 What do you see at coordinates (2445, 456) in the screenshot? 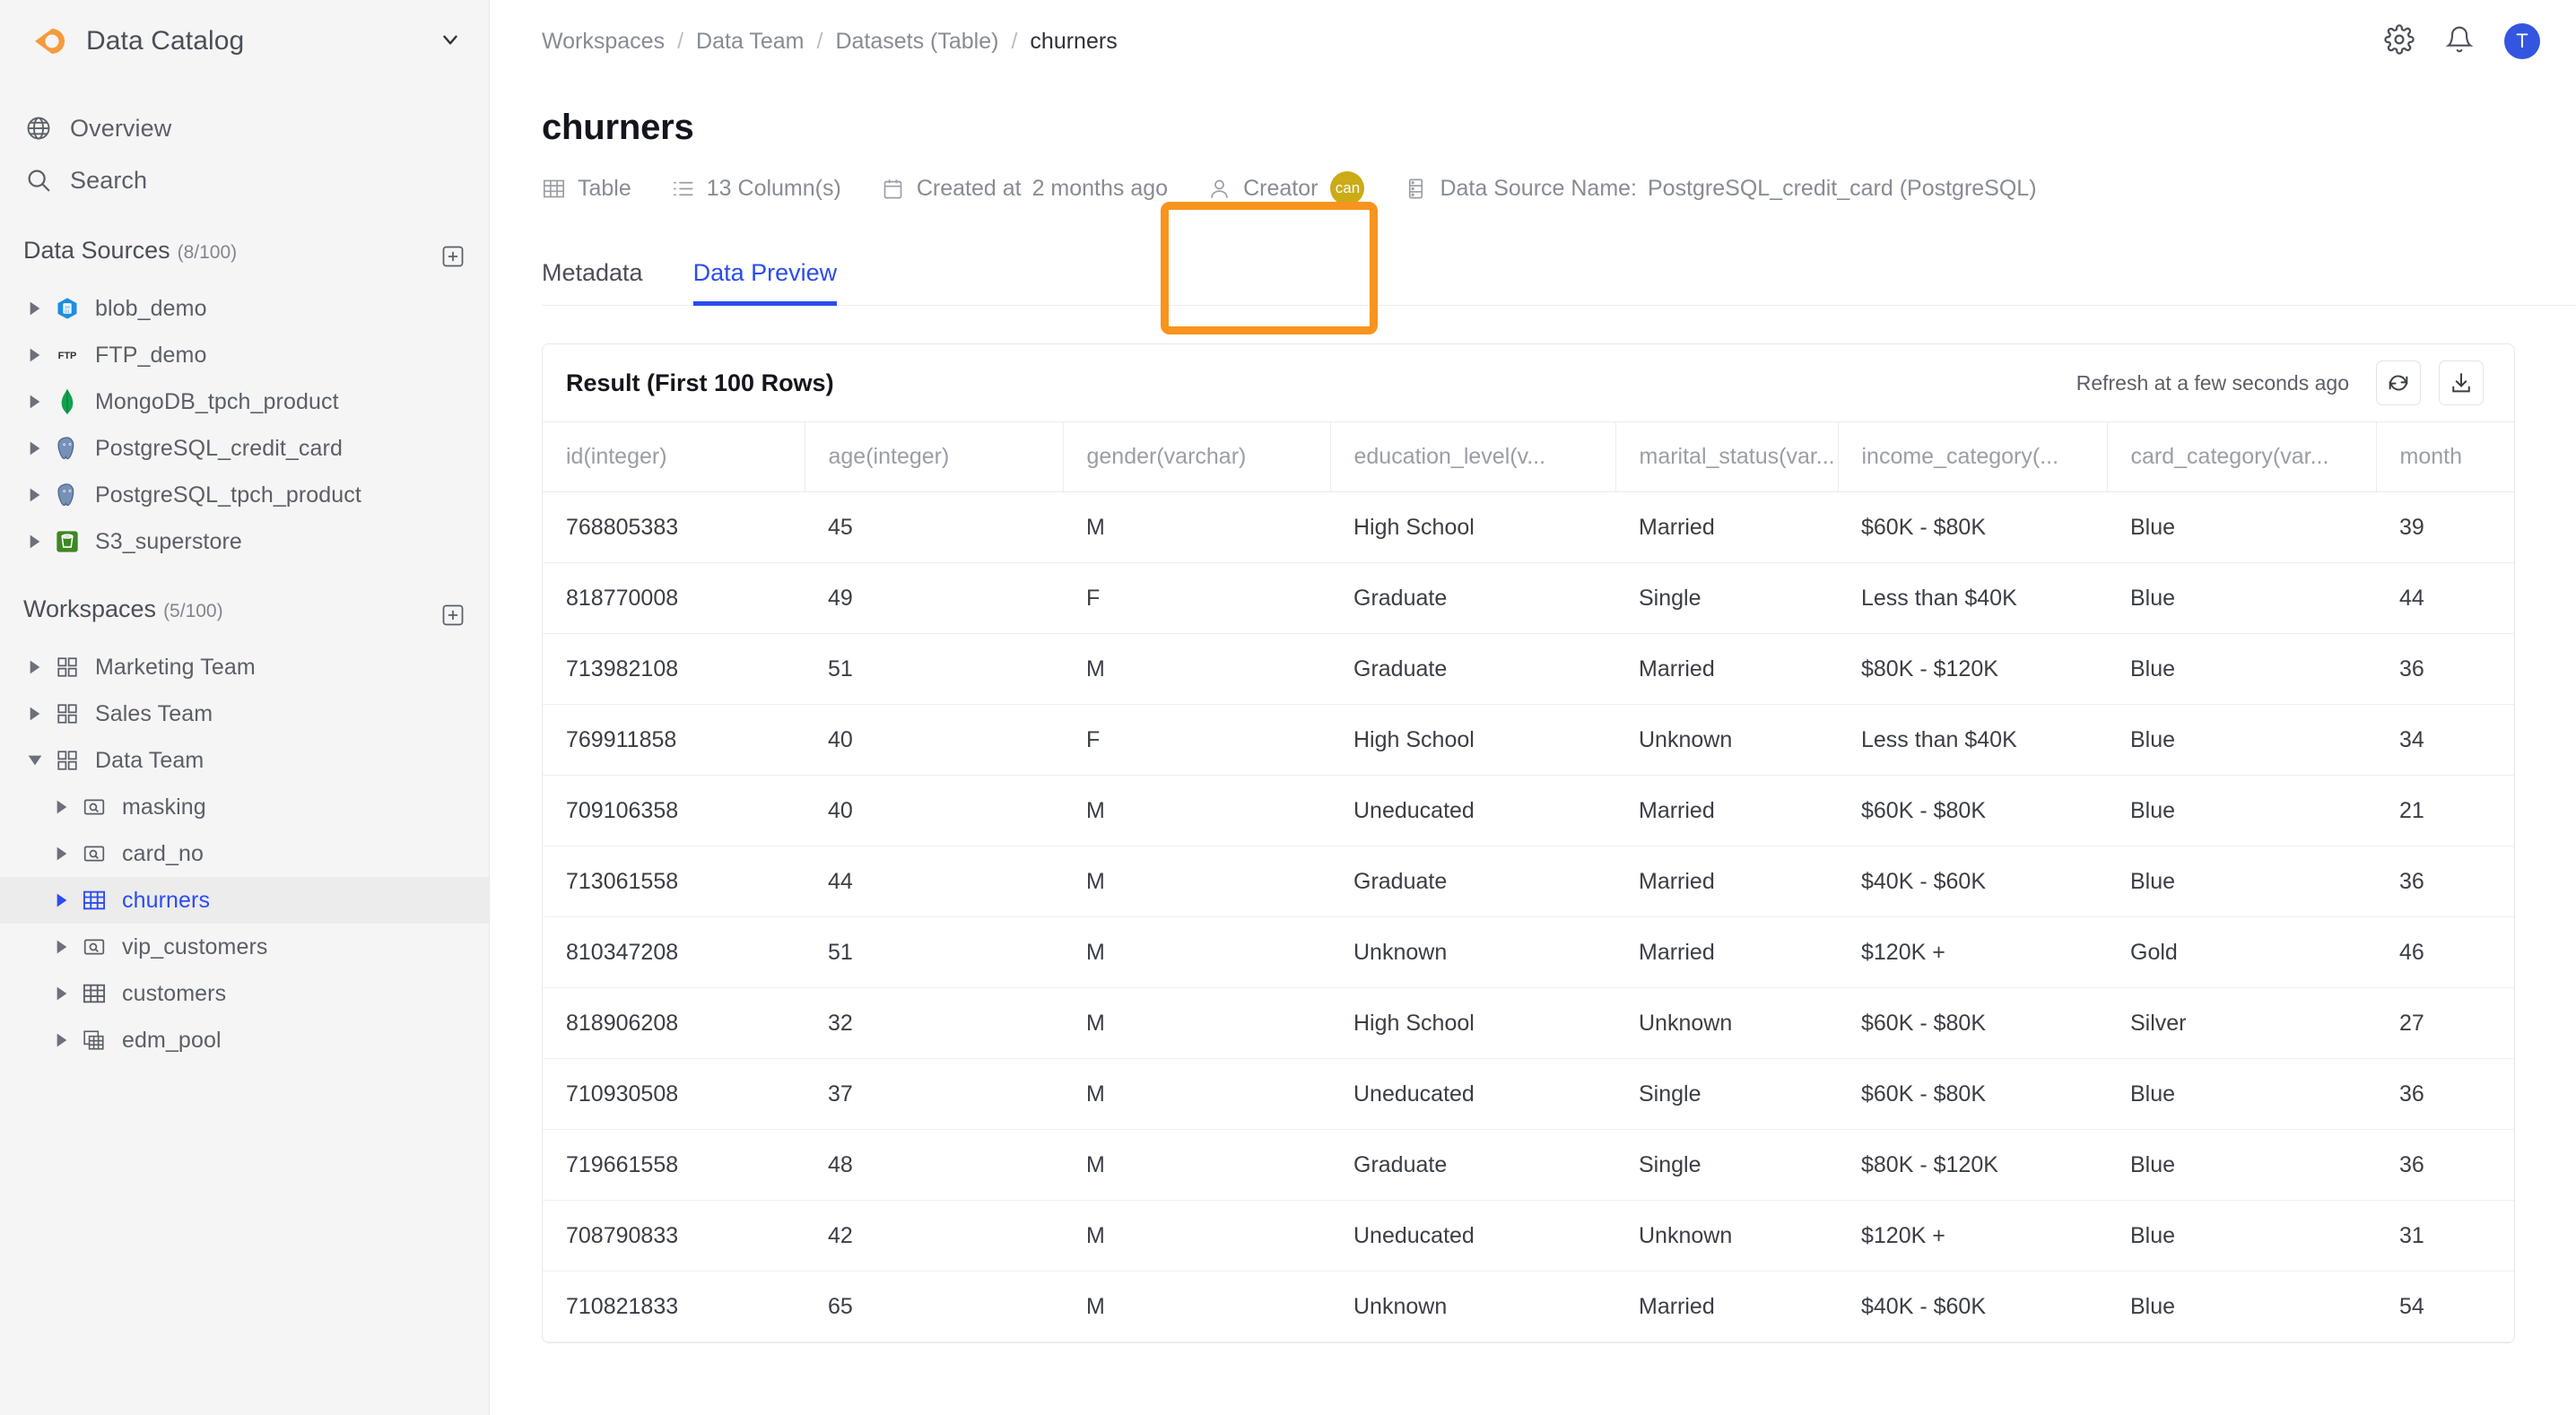
I see `column-header-month: month` at bounding box center [2445, 456].